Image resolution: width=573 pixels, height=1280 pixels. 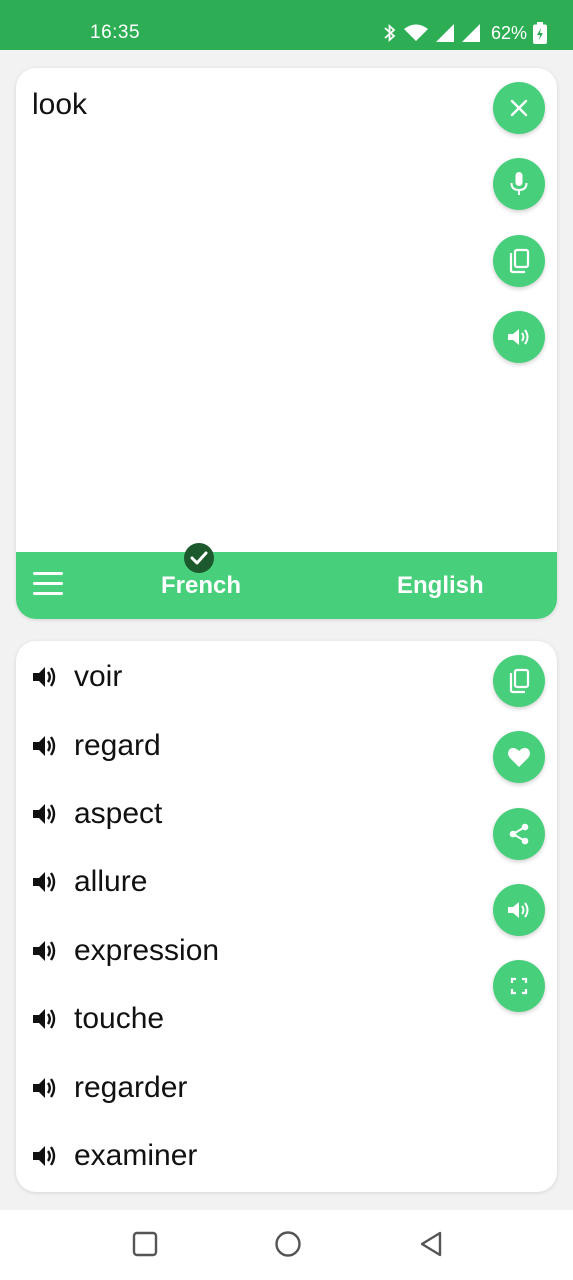 What do you see at coordinates (508, 32) in the screenshot?
I see `battery-percent: 62%` at bounding box center [508, 32].